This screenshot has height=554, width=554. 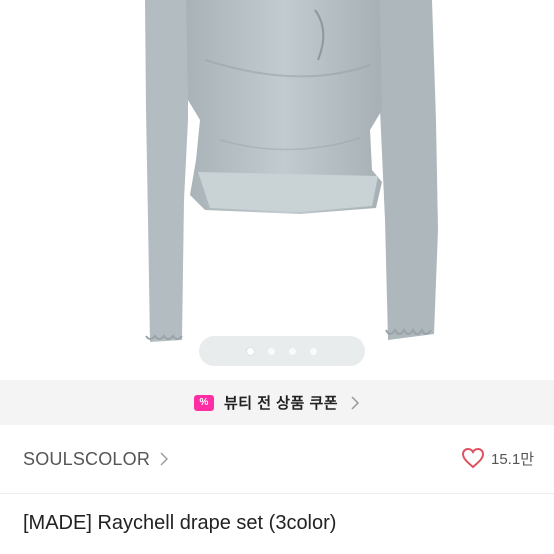 What do you see at coordinates (277, 493) in the screenshot?
I see `divider` at bounding box center [277, 493].